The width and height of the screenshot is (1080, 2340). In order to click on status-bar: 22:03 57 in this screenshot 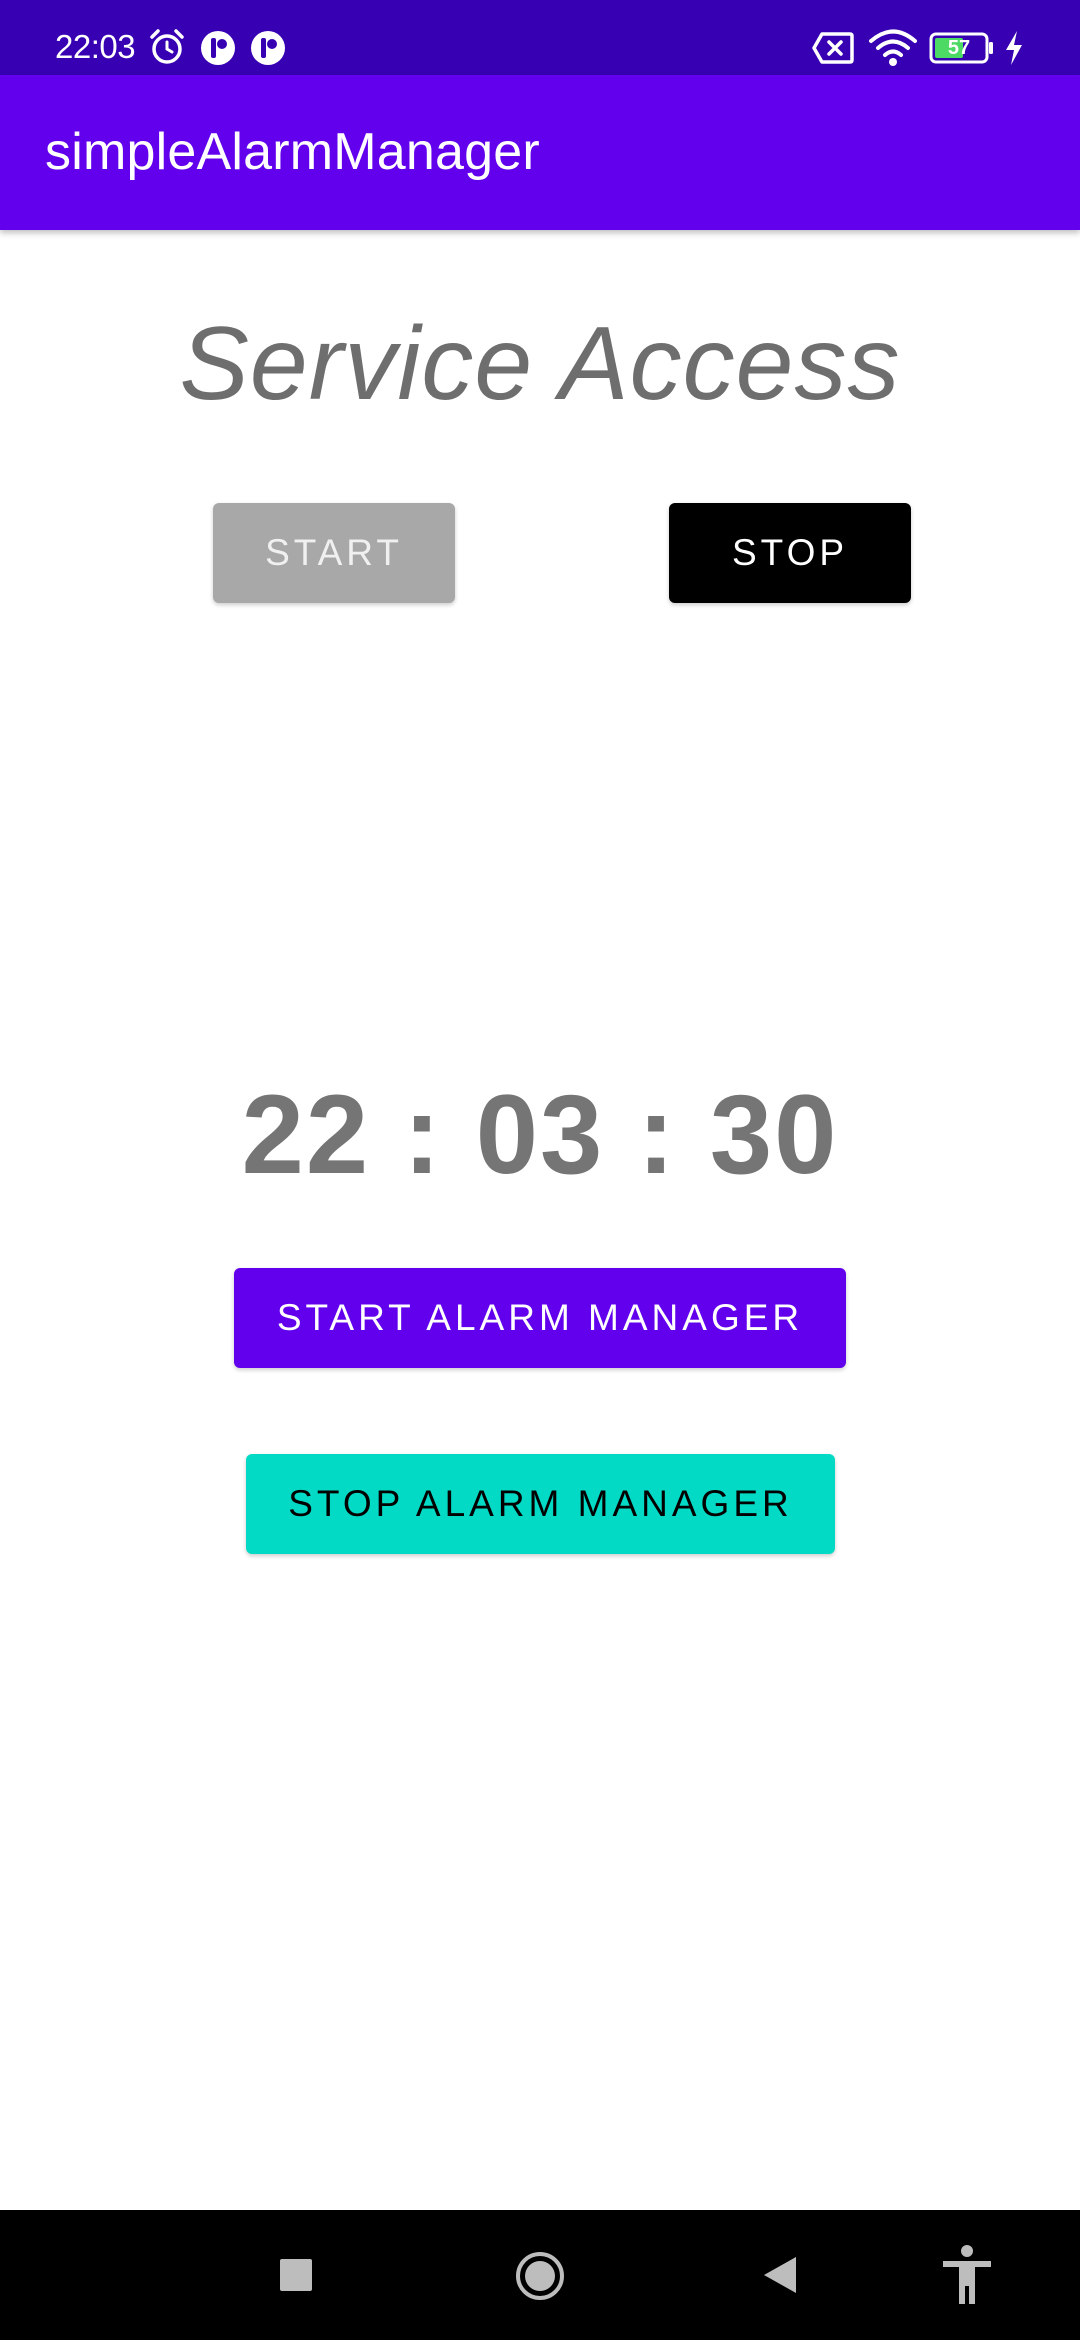, I will do `click(540, 37)`.